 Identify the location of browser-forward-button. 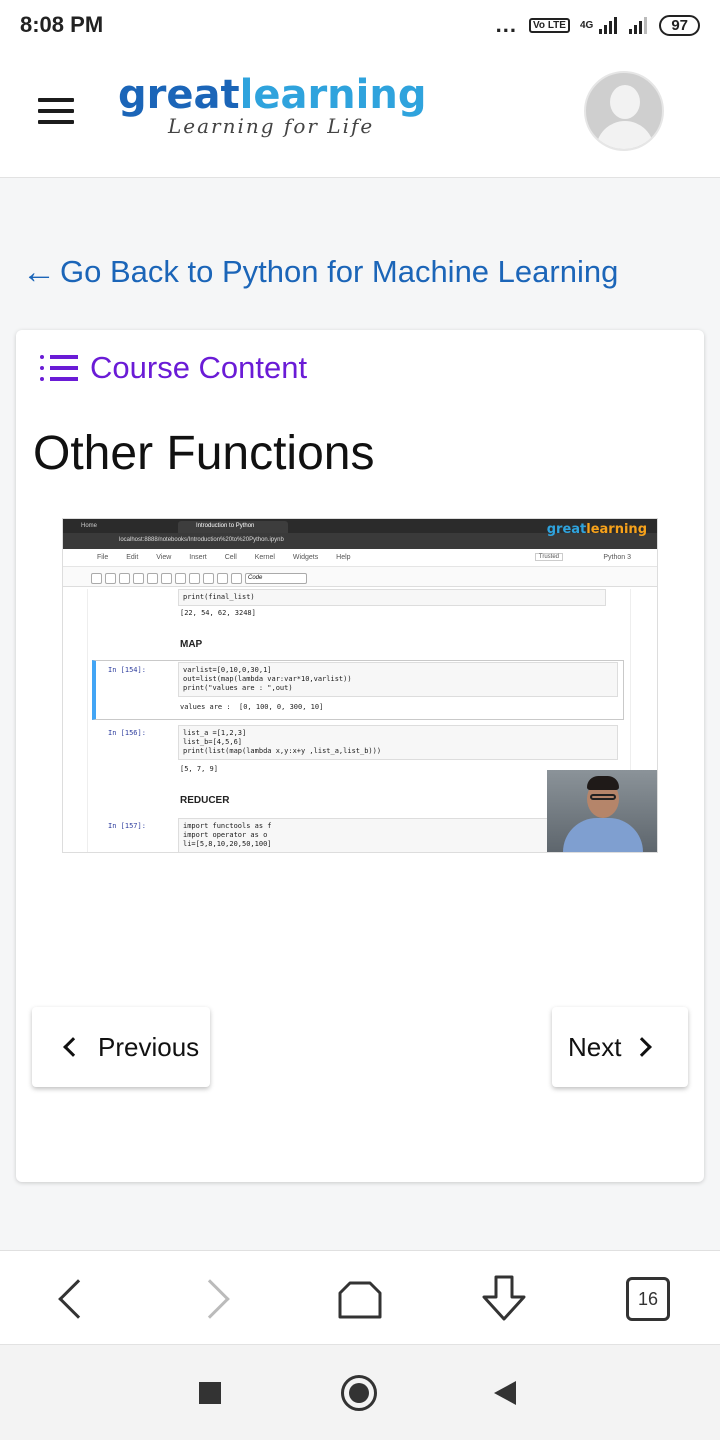
(216, 1299).